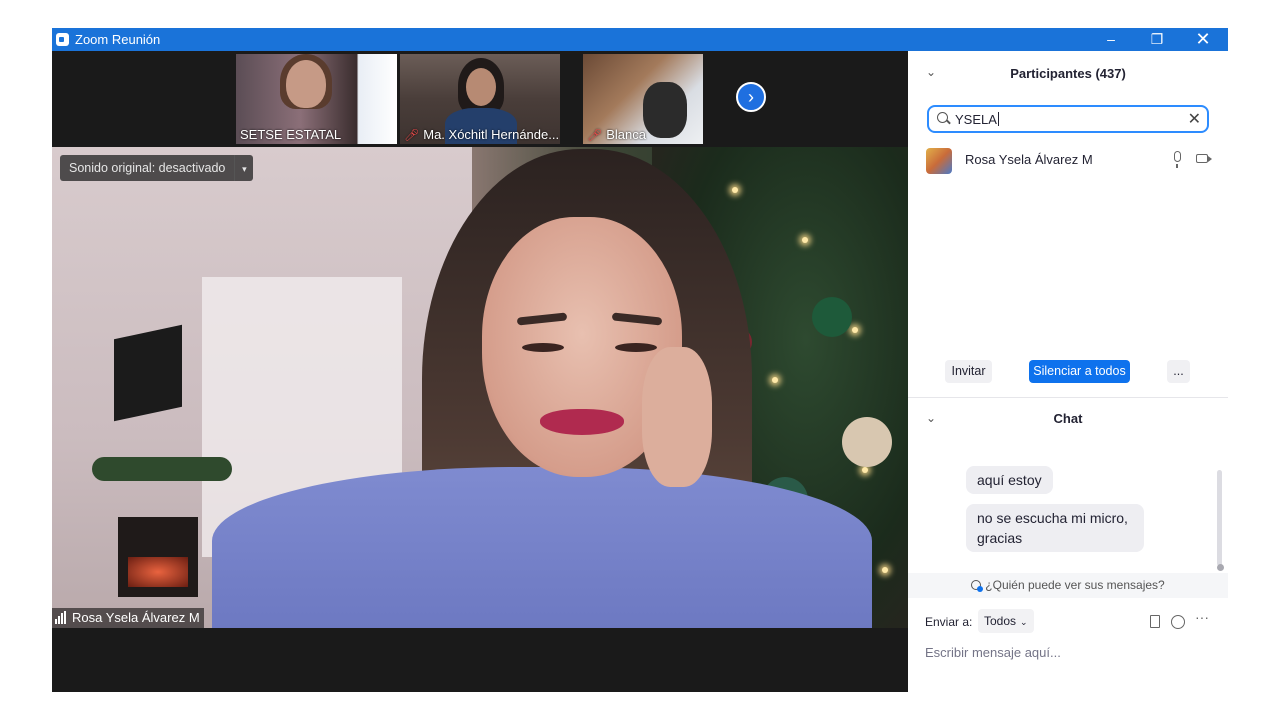 This screenshot has height=720, width=1280. I want to click on participants-title: Participantes (437), so click(1068, 73).